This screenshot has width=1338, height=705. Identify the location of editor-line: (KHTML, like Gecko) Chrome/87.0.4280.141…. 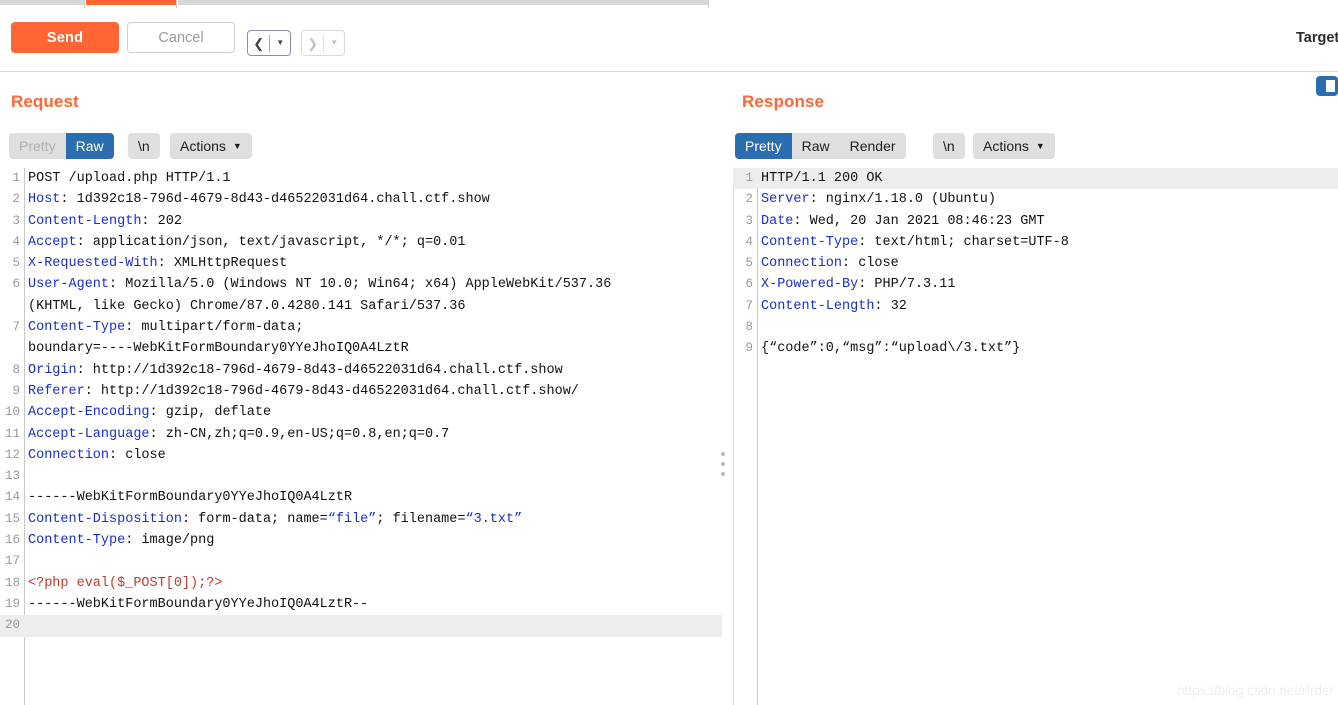
(361, 306).